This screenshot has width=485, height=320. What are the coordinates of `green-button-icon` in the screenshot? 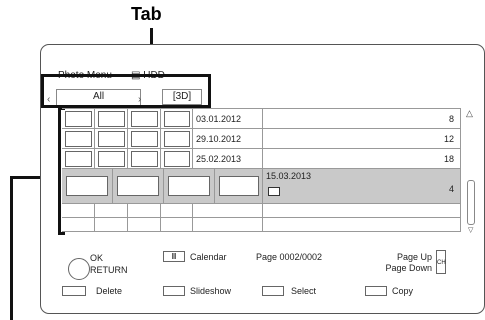 It's located at (174, 291).